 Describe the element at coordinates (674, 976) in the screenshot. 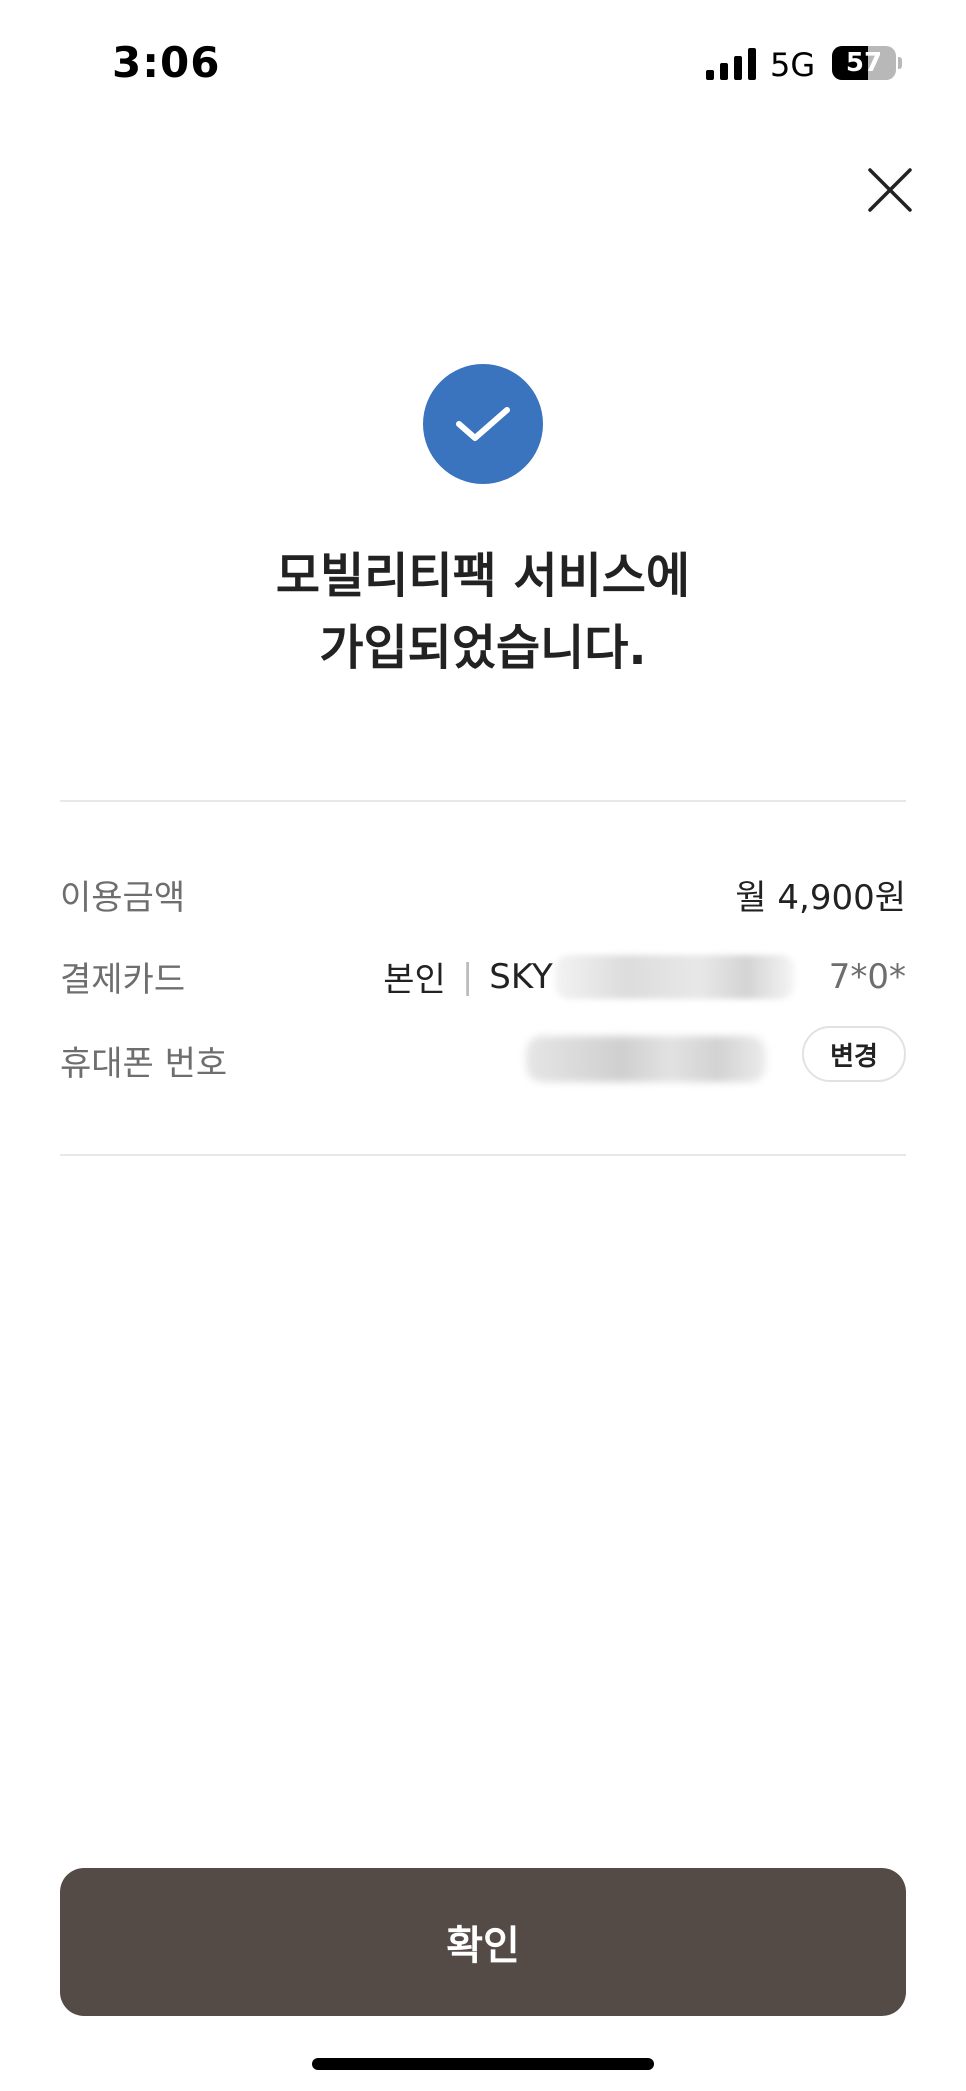

I see `card-number-blurred` at that location.